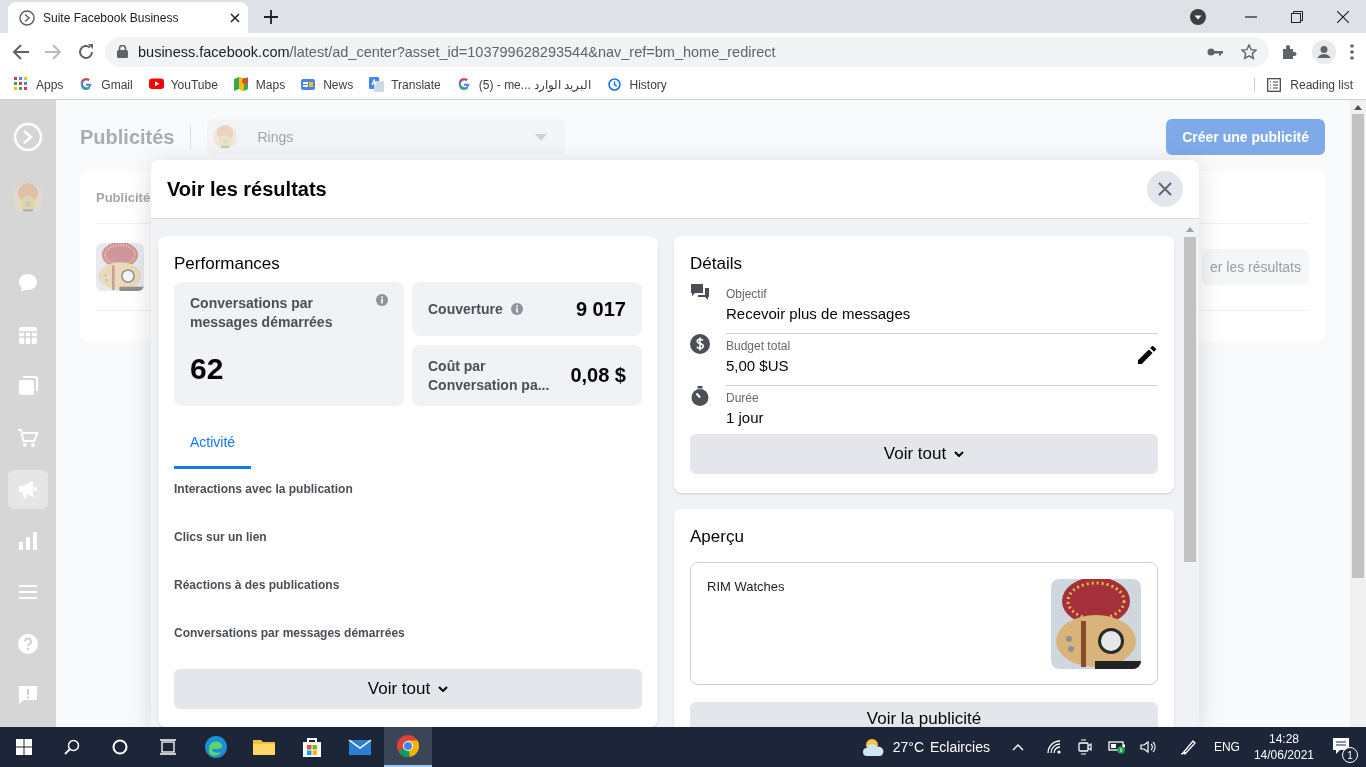 The width and height of the screenshot is (1366, 767). What do you see at coordinates (637, 84) in the screenshot?
I see `bookmark: History` at bounding box center [637, 84].